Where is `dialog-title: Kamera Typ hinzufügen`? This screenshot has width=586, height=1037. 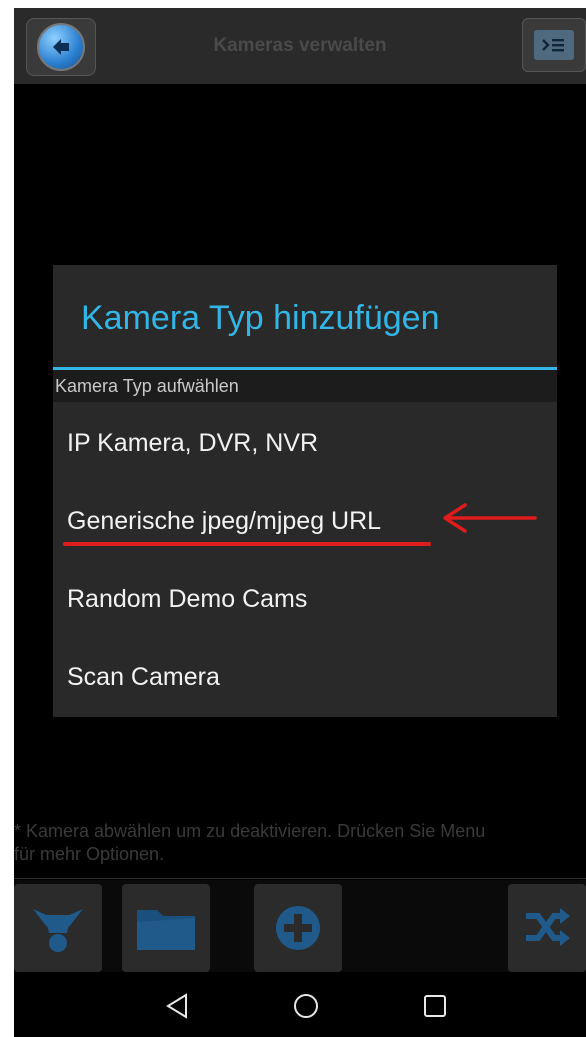
dialog-title: Kamera Typ hinzufügen is located at coordinates (260, 318).